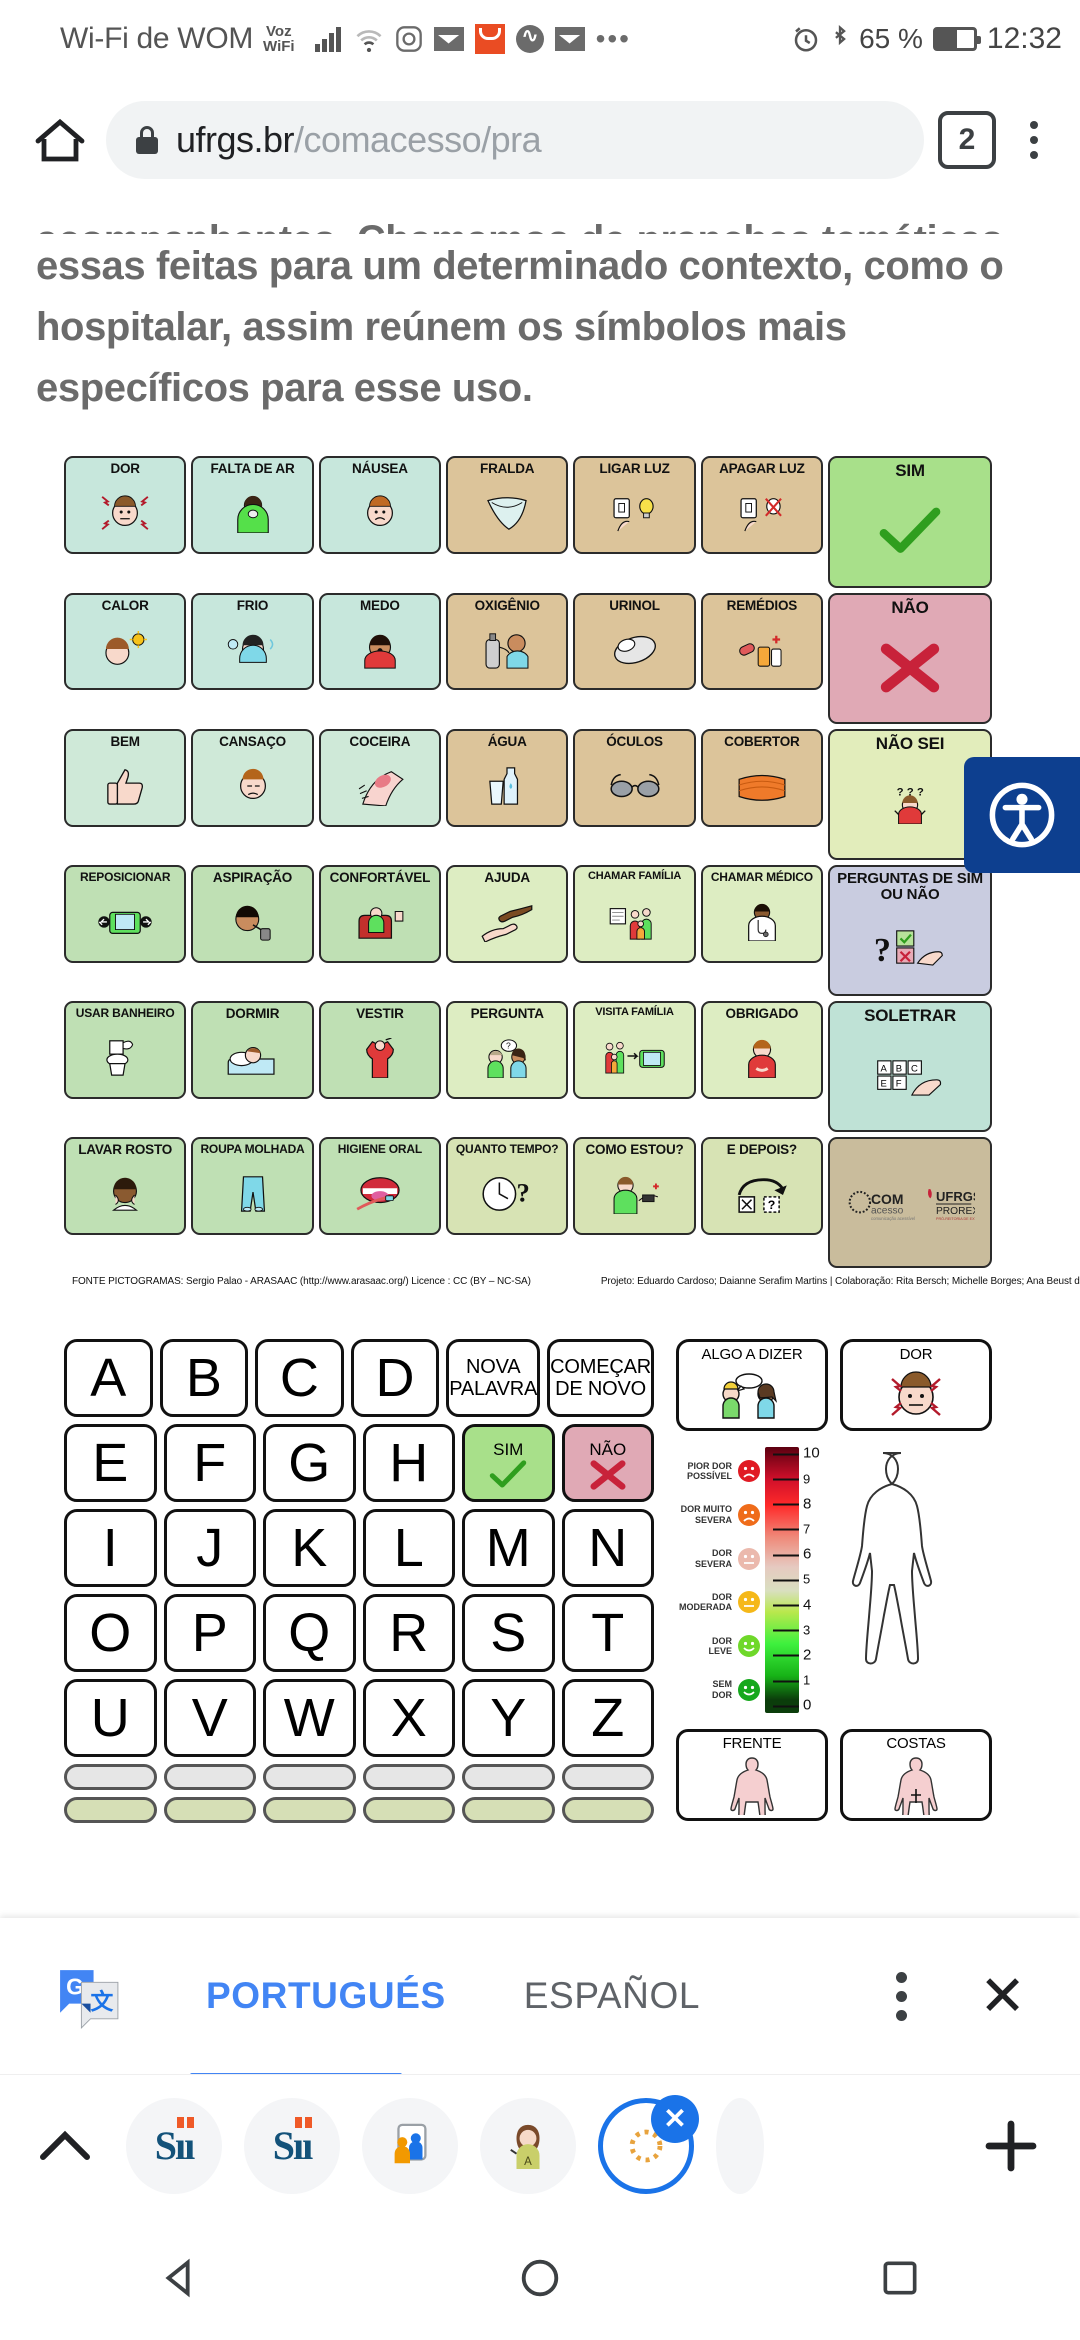  Describe the element at coordinates (910, 522) in the screenshot. I see `board-cell-check: SIM` at that location.